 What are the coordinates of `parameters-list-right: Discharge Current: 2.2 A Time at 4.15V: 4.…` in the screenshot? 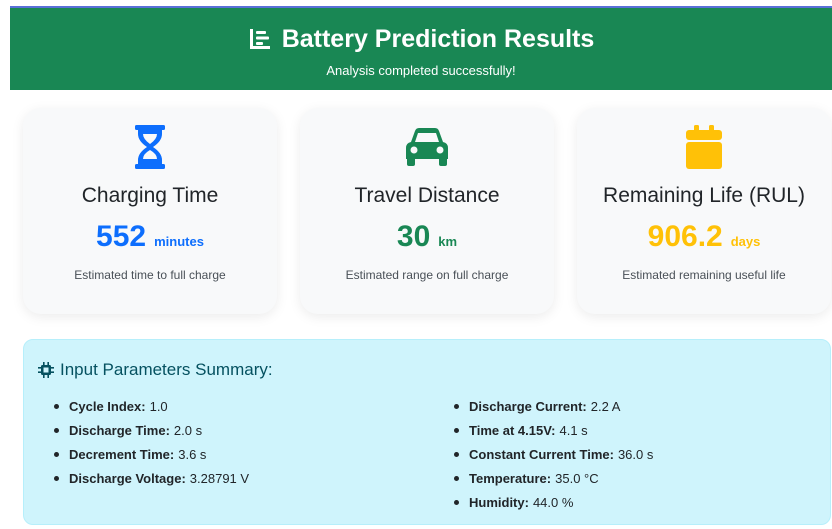 It's located at (553, 454).